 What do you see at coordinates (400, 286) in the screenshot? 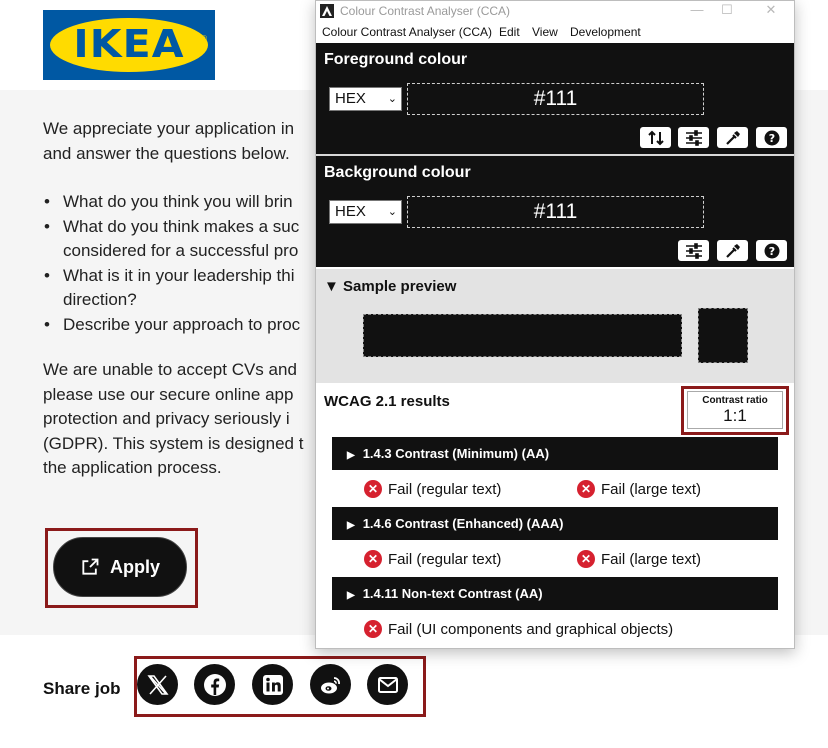
I see `sample-preview-heading: Sample preview` at bounding box center [400, 286].